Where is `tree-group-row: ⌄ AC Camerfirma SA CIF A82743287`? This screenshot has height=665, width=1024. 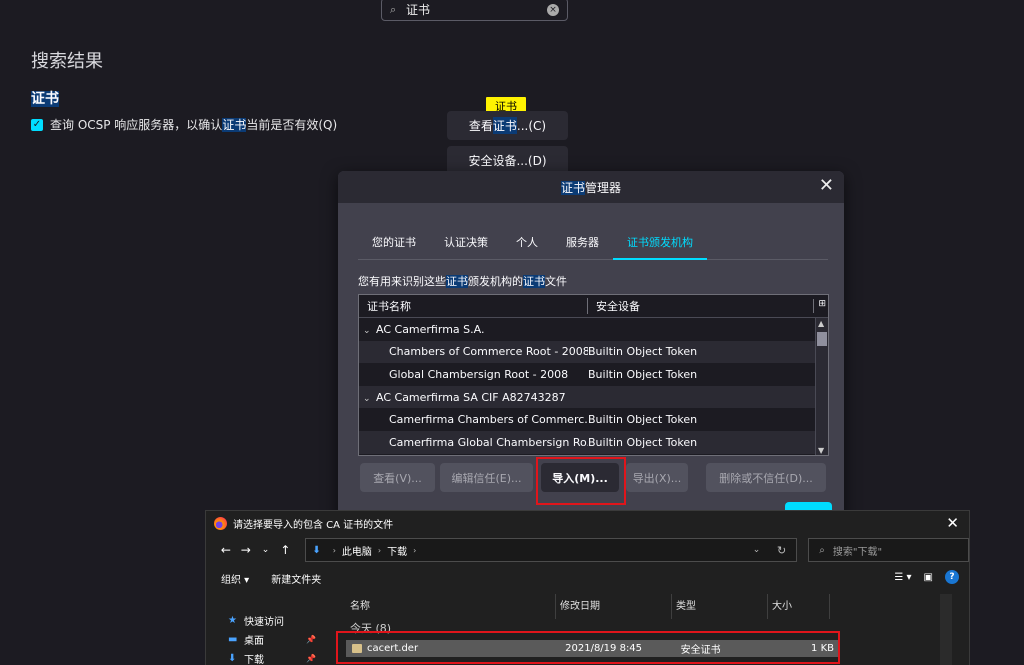 tree-group-row: ⌄ AC Camerfirma SA CIF A82743287 is located at coordinates (593, 397).